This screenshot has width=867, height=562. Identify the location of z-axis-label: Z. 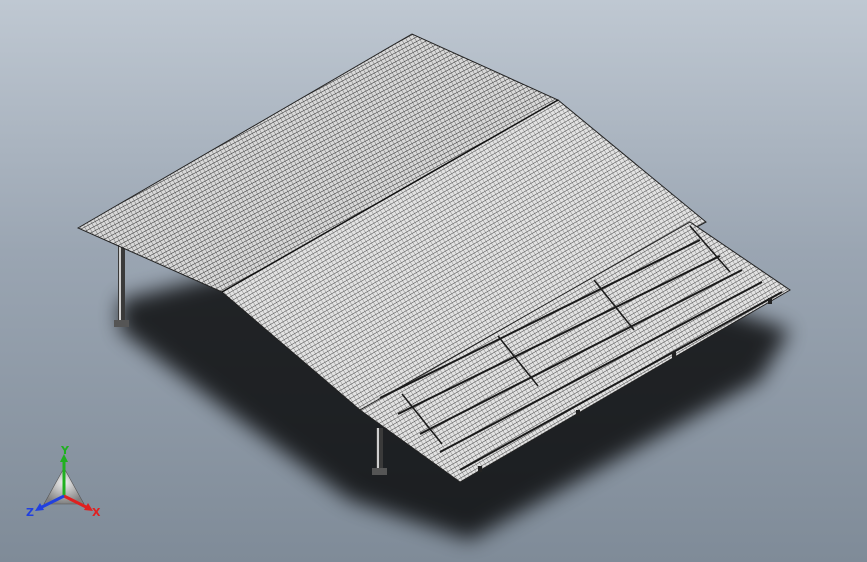
(30, 512).